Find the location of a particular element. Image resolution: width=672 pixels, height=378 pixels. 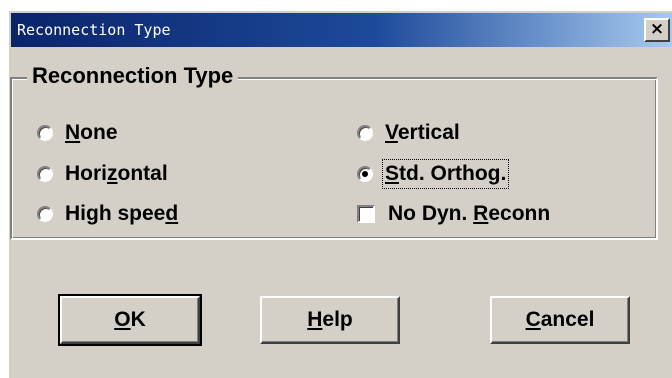

window-title: Reconnection Type is located at coordinates (94, 30).